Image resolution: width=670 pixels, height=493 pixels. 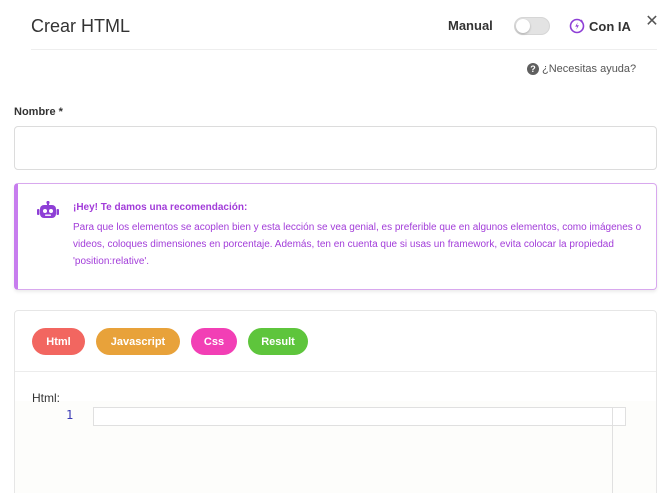 I want to click on code-label: Html:, so click(x=46, y=398).